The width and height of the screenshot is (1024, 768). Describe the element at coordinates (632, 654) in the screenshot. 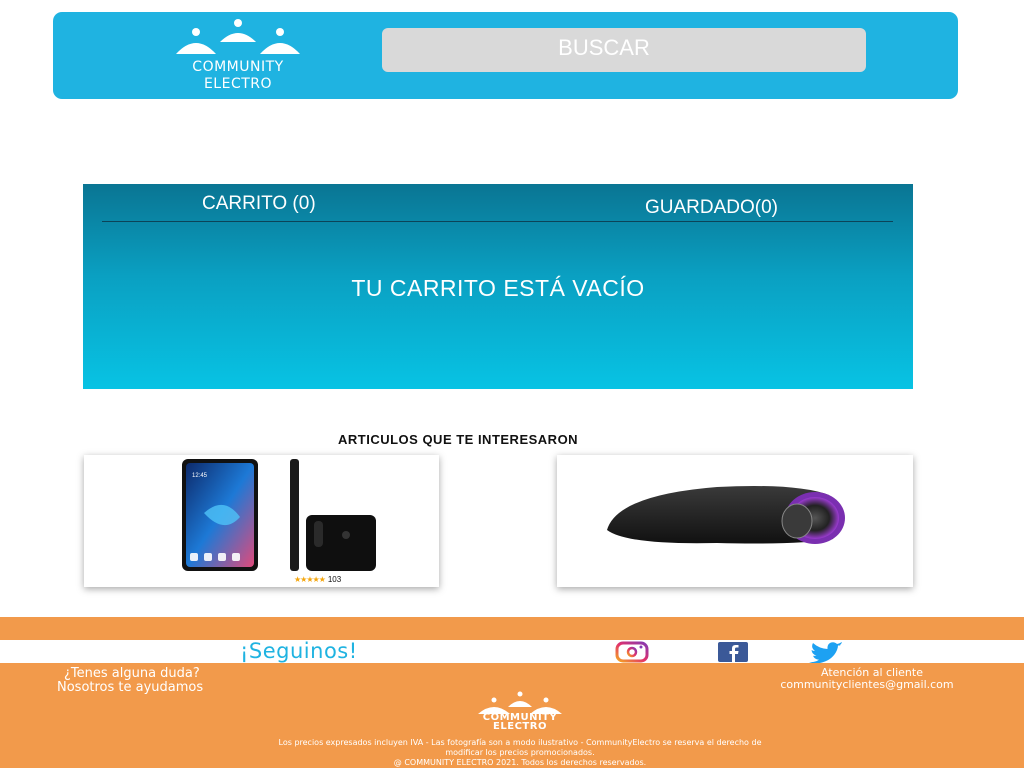

I see `instagram-icon` at that location.